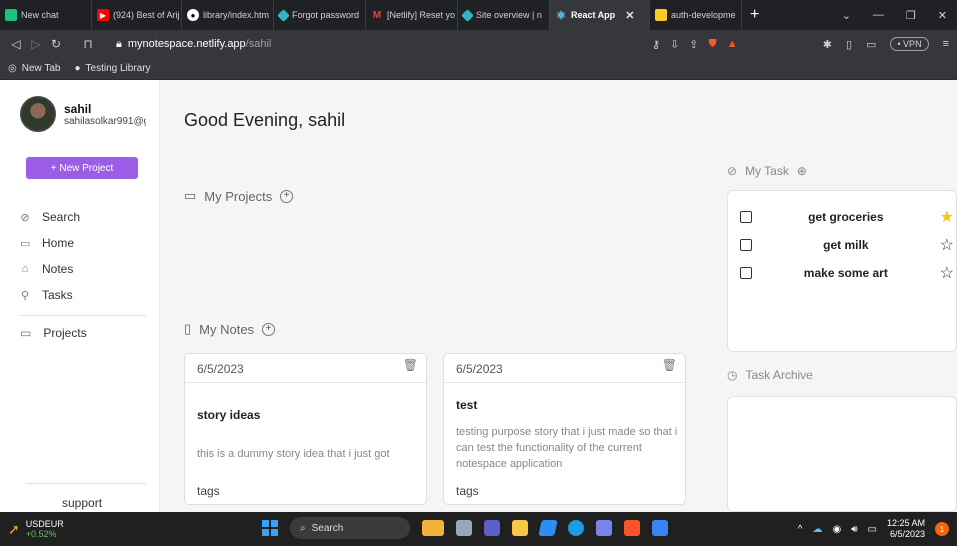  Describe the element at coordinates (842, 454) in the screenshot. I see `task-archive-panel` at that location.